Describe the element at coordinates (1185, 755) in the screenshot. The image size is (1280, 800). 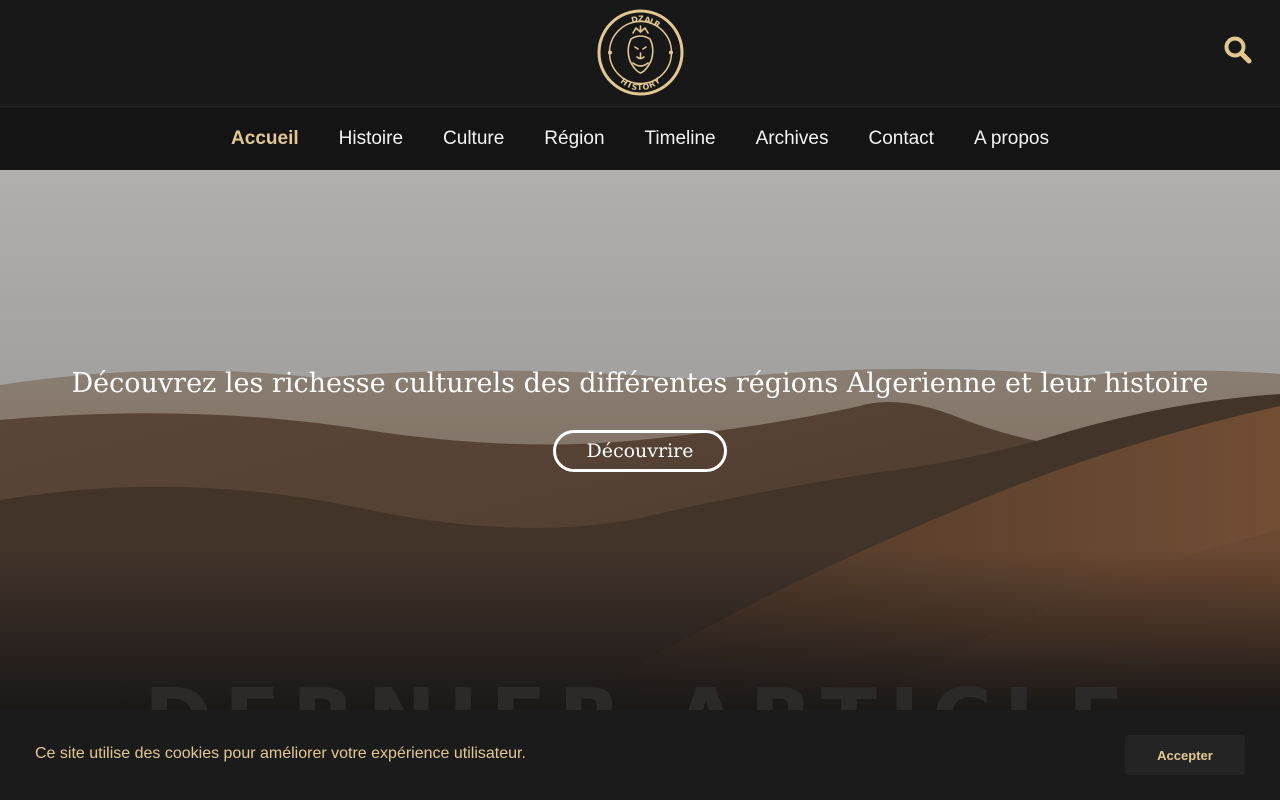
I see `accept-cookies-button: Accepter` at that location.